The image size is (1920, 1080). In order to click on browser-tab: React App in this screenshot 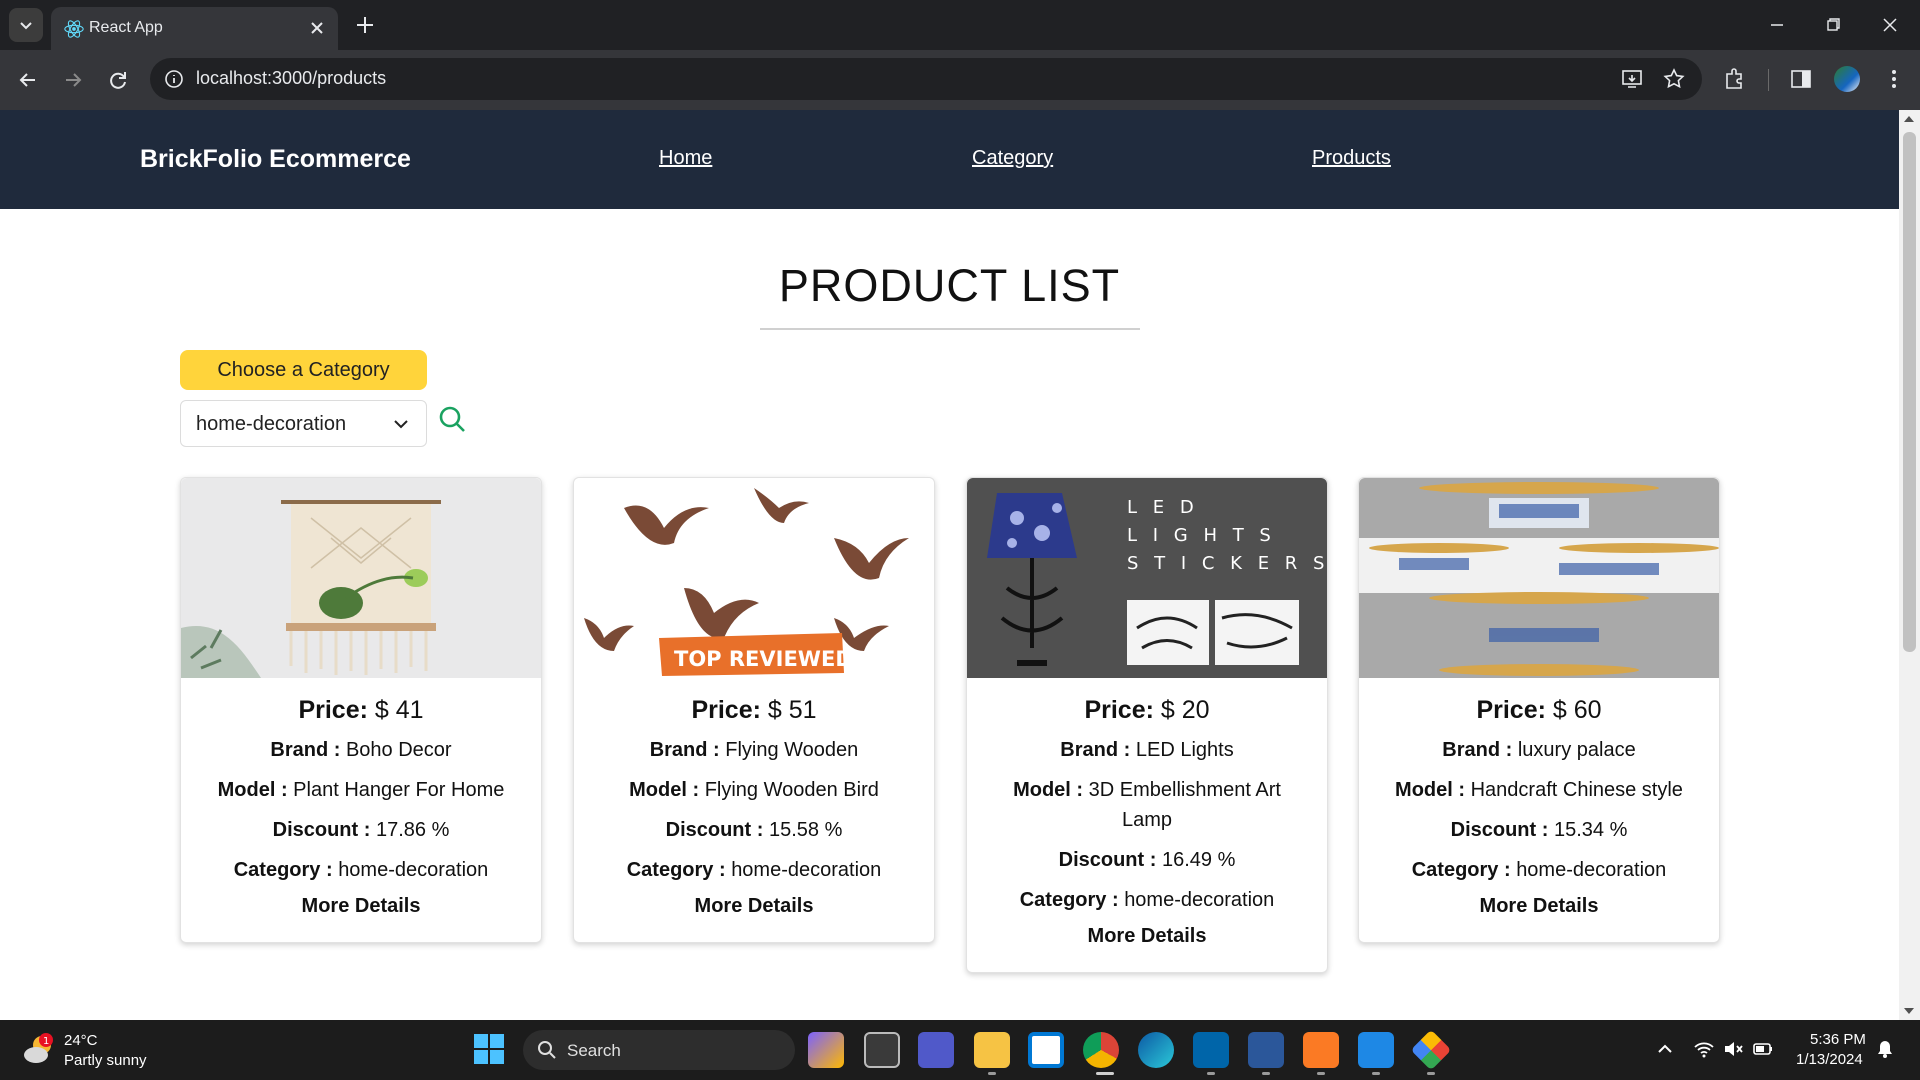, I will do `click(194, 28)`.